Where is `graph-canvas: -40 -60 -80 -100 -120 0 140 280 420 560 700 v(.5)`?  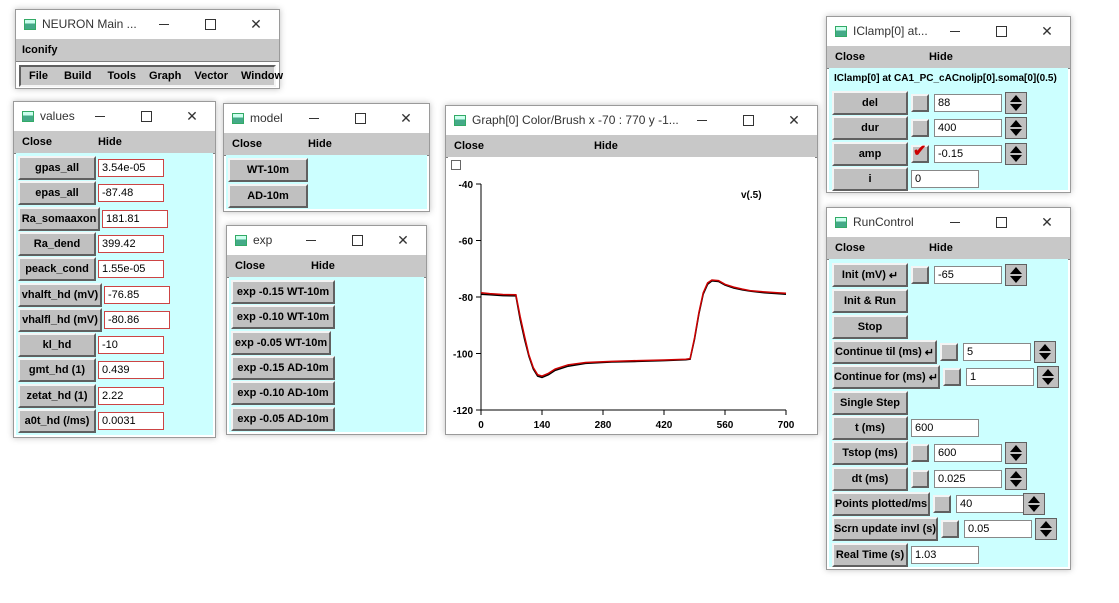 graph-canvas: -40 -60 -80 -100 -120 0 140 280 420 560 700 v(.5) is located at coordinates (631, 294).